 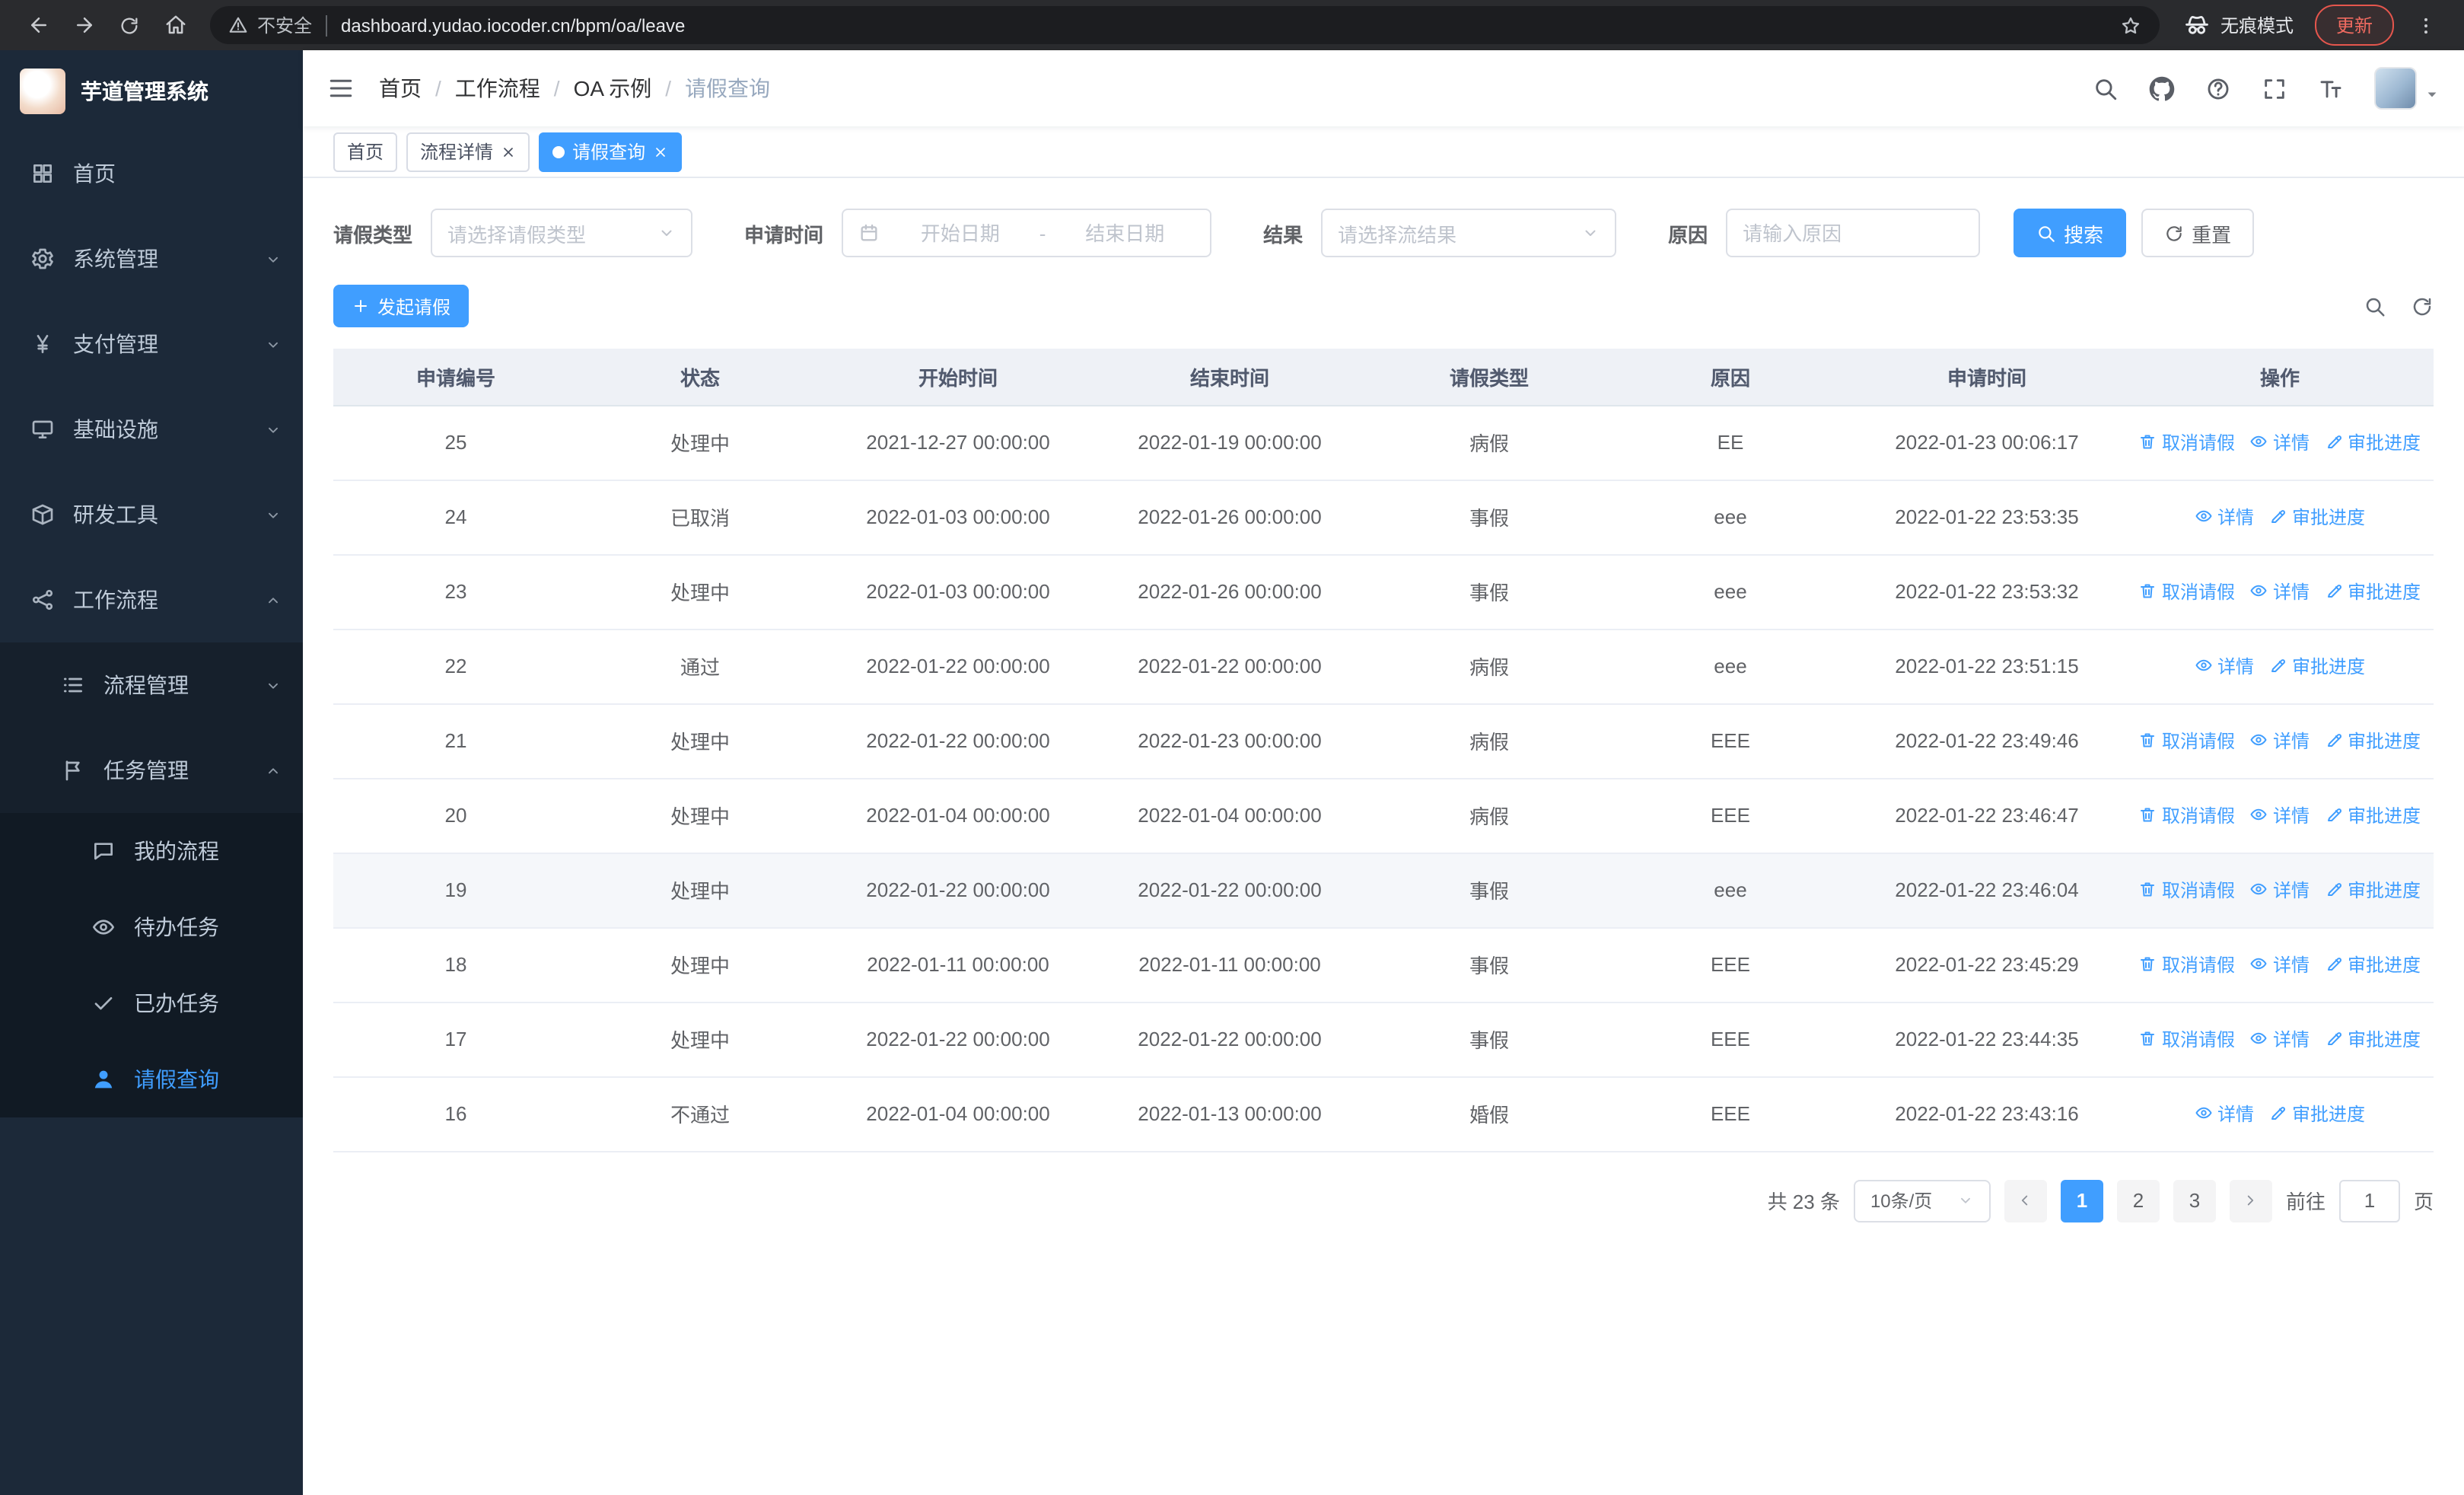 I want to click on cell-leave-type: 病假, so click(x=1489, y=667).